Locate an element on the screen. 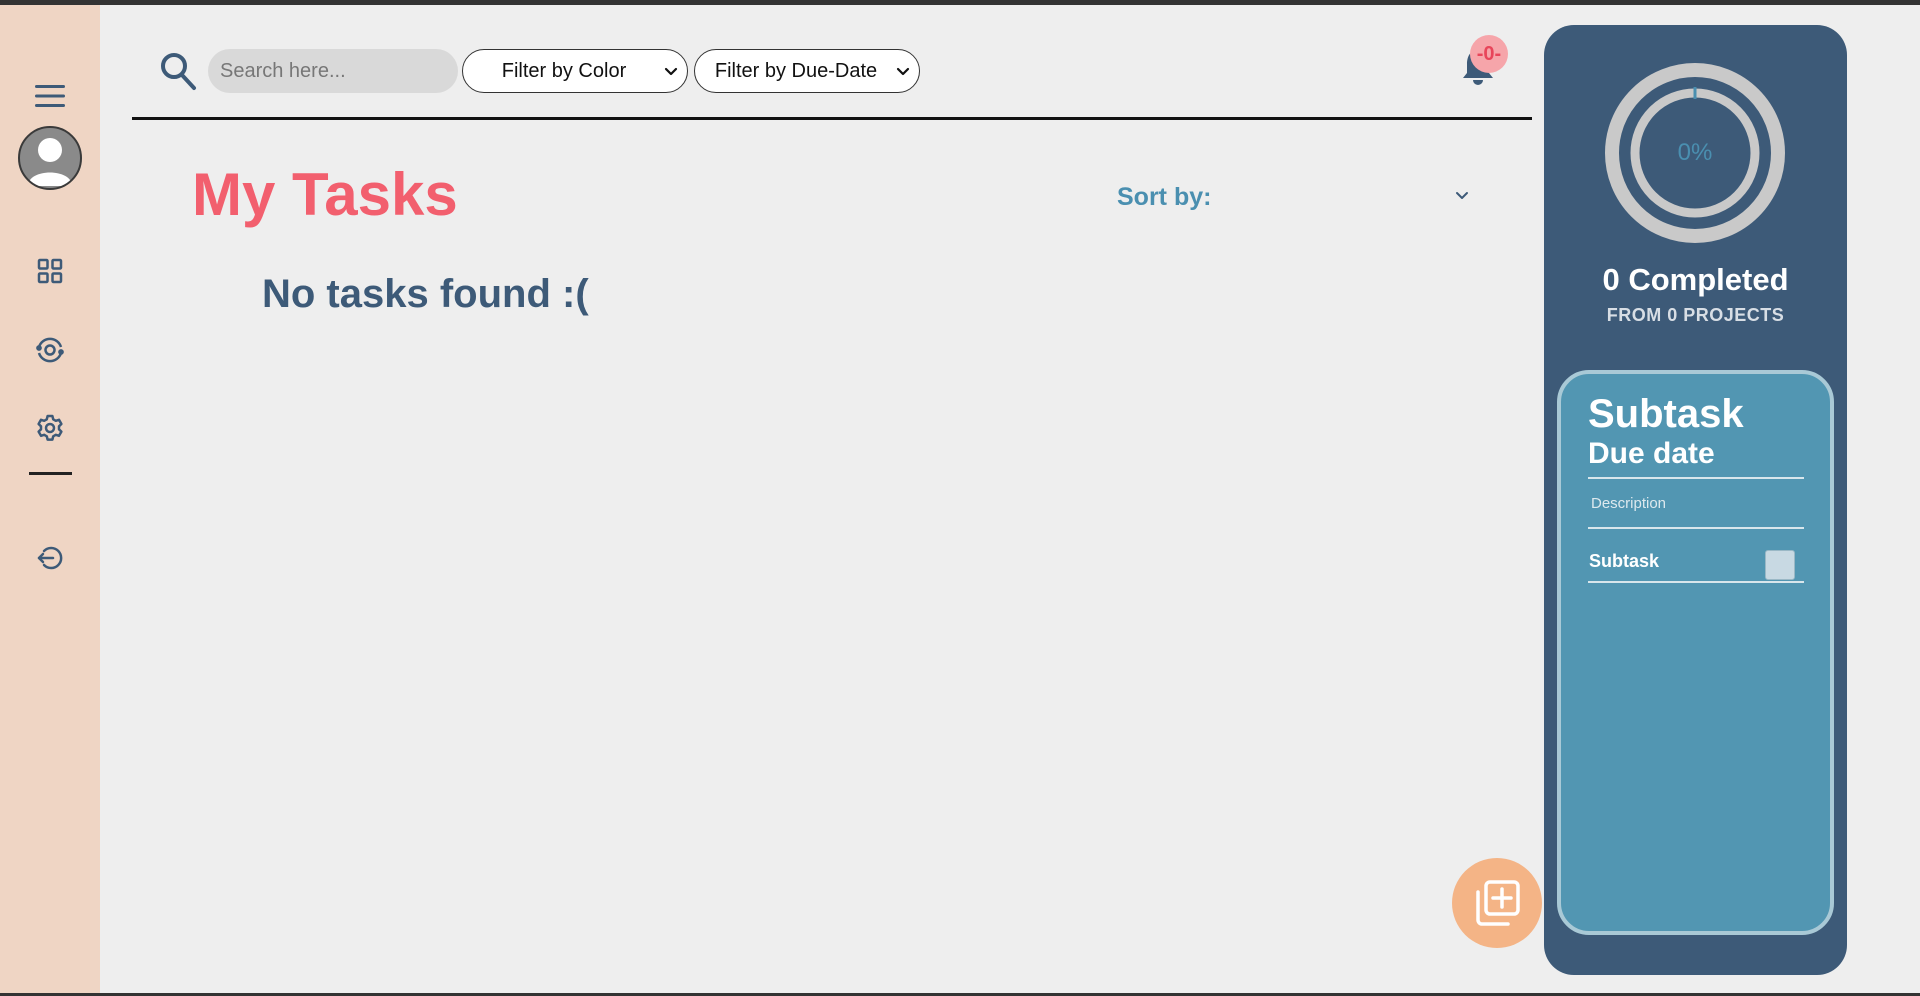 The height and width of the screenshot is (996, 1920). avatar-icon is located at coordinates (50, 158).